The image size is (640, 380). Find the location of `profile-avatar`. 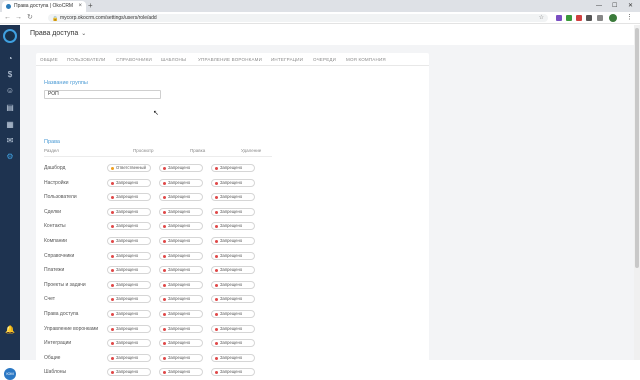

profile-avatar is located at coordinates (613, 18).